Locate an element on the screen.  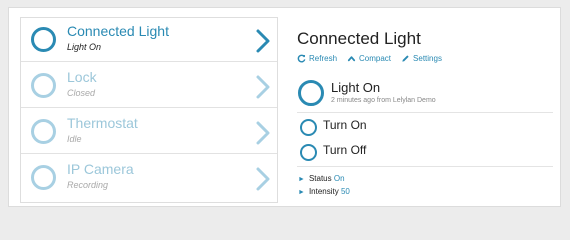
property-name: Intensity is located at coordinates (323, 191).